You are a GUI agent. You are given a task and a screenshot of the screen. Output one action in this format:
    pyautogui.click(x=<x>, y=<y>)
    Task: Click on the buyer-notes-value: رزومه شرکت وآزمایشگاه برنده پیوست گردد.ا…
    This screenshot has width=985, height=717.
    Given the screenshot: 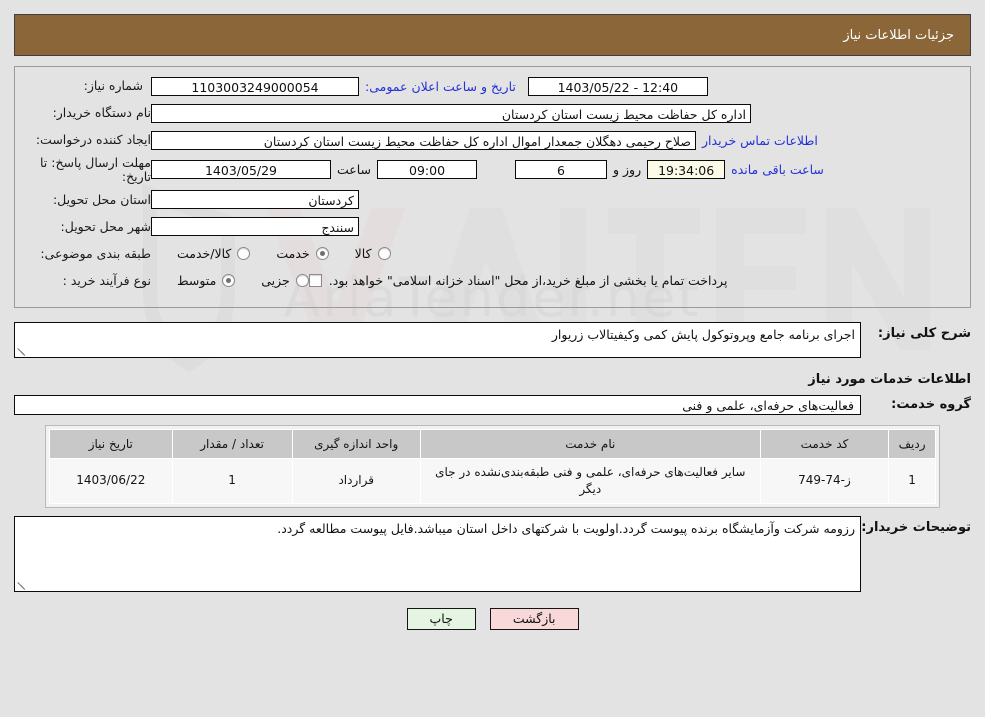 What is the action you would take?
    pyautogui.click(x=566, y=528)
    